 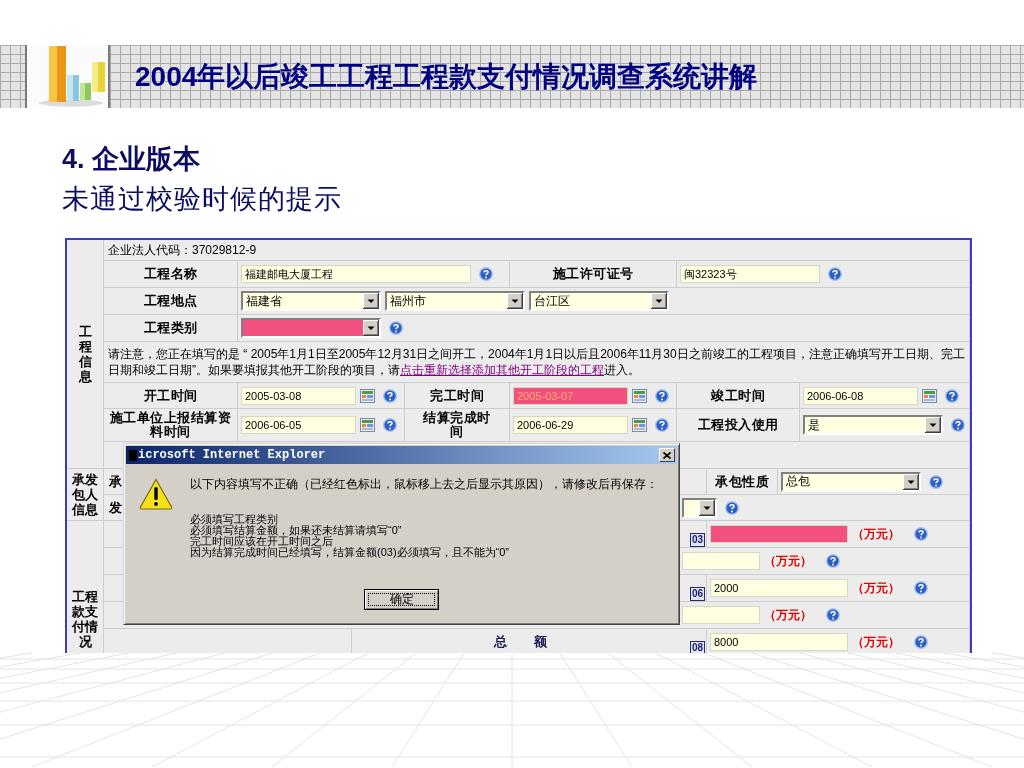 What do you see at coordinates (738, 395) in the screenshot?
I see `field-label: 竣工时间` at bounding box center [738, 395].